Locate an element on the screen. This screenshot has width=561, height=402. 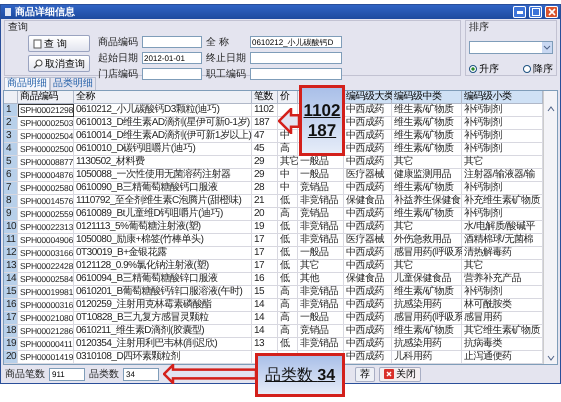
input-field: 2012-01-01 is located at coordinates (172, 58).